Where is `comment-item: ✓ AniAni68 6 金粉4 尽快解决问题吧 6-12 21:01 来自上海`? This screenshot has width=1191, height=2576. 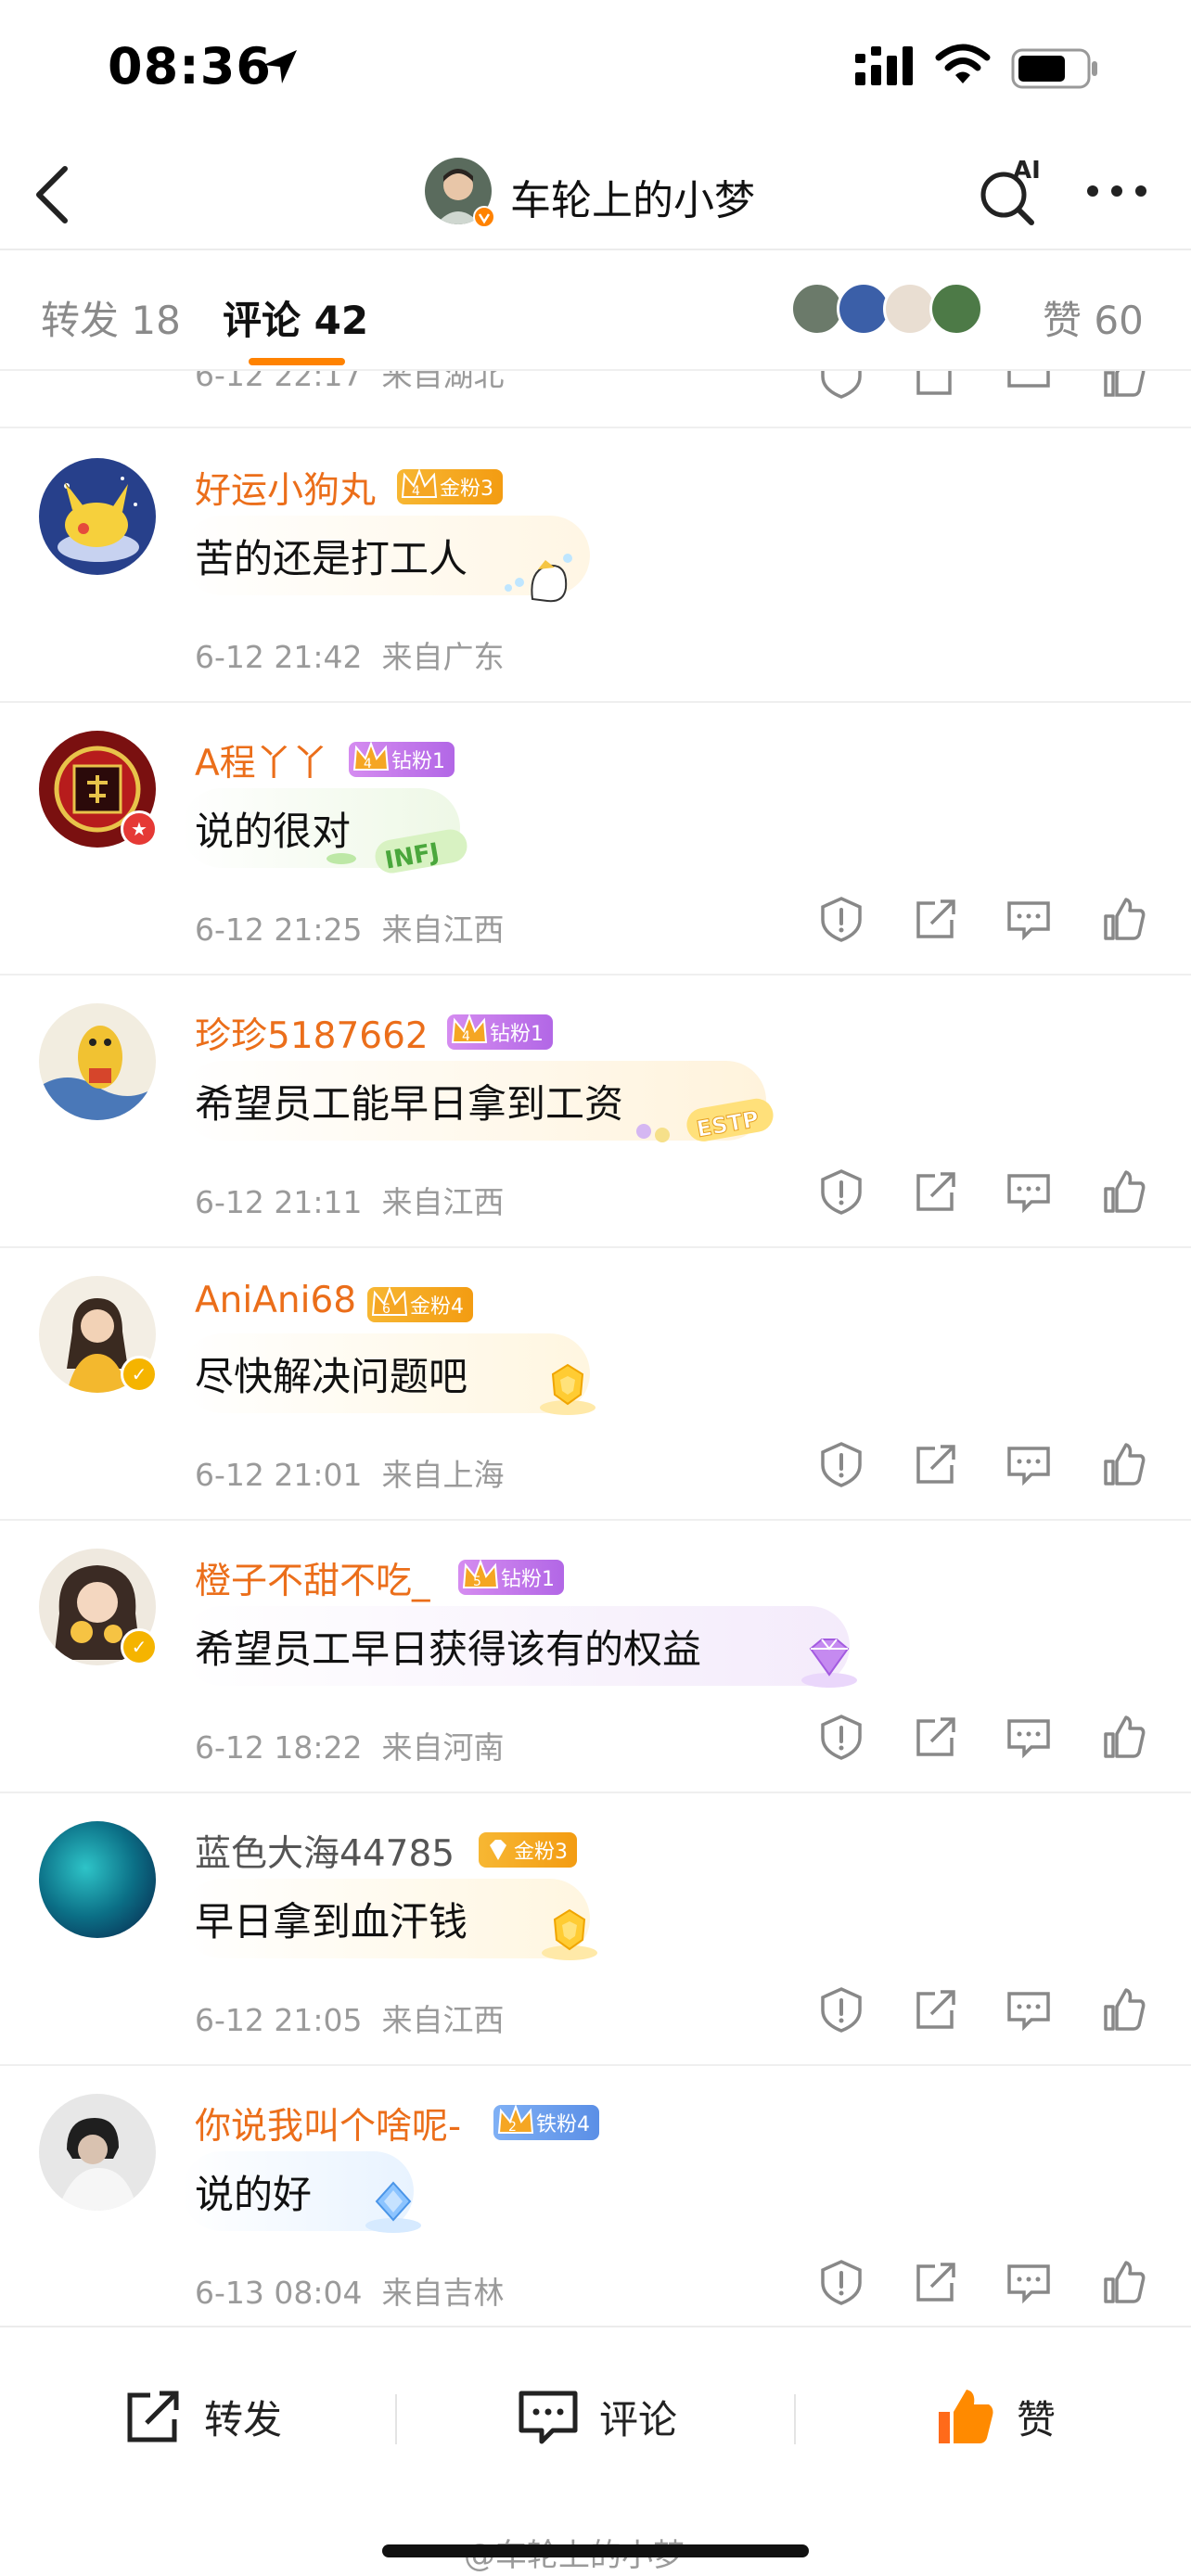
comment-item: ✓ AniAni68 6 金粉4 尽快解决问题吧 6-12 21:01 来自上海 is located at coordinates (595, 1384).